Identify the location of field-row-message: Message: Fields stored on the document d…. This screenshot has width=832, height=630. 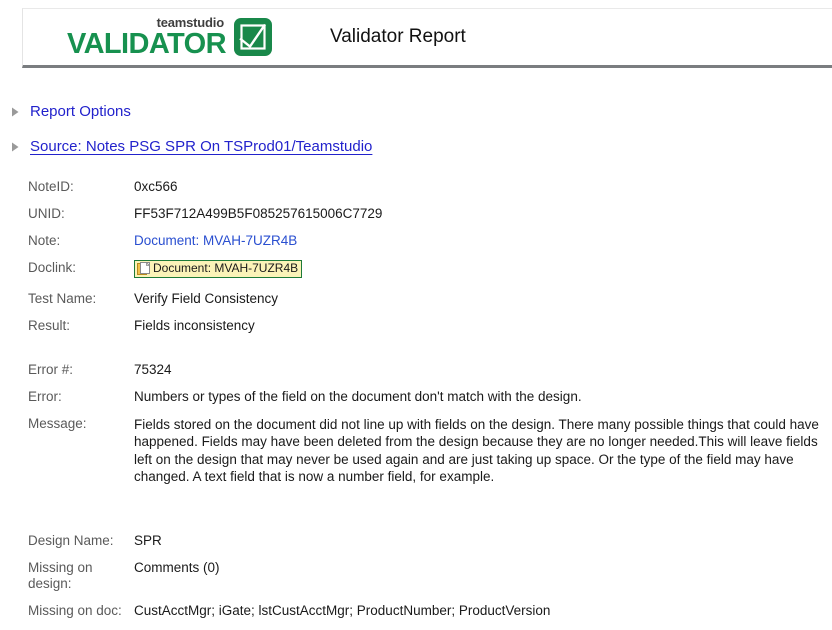
(428, 451).